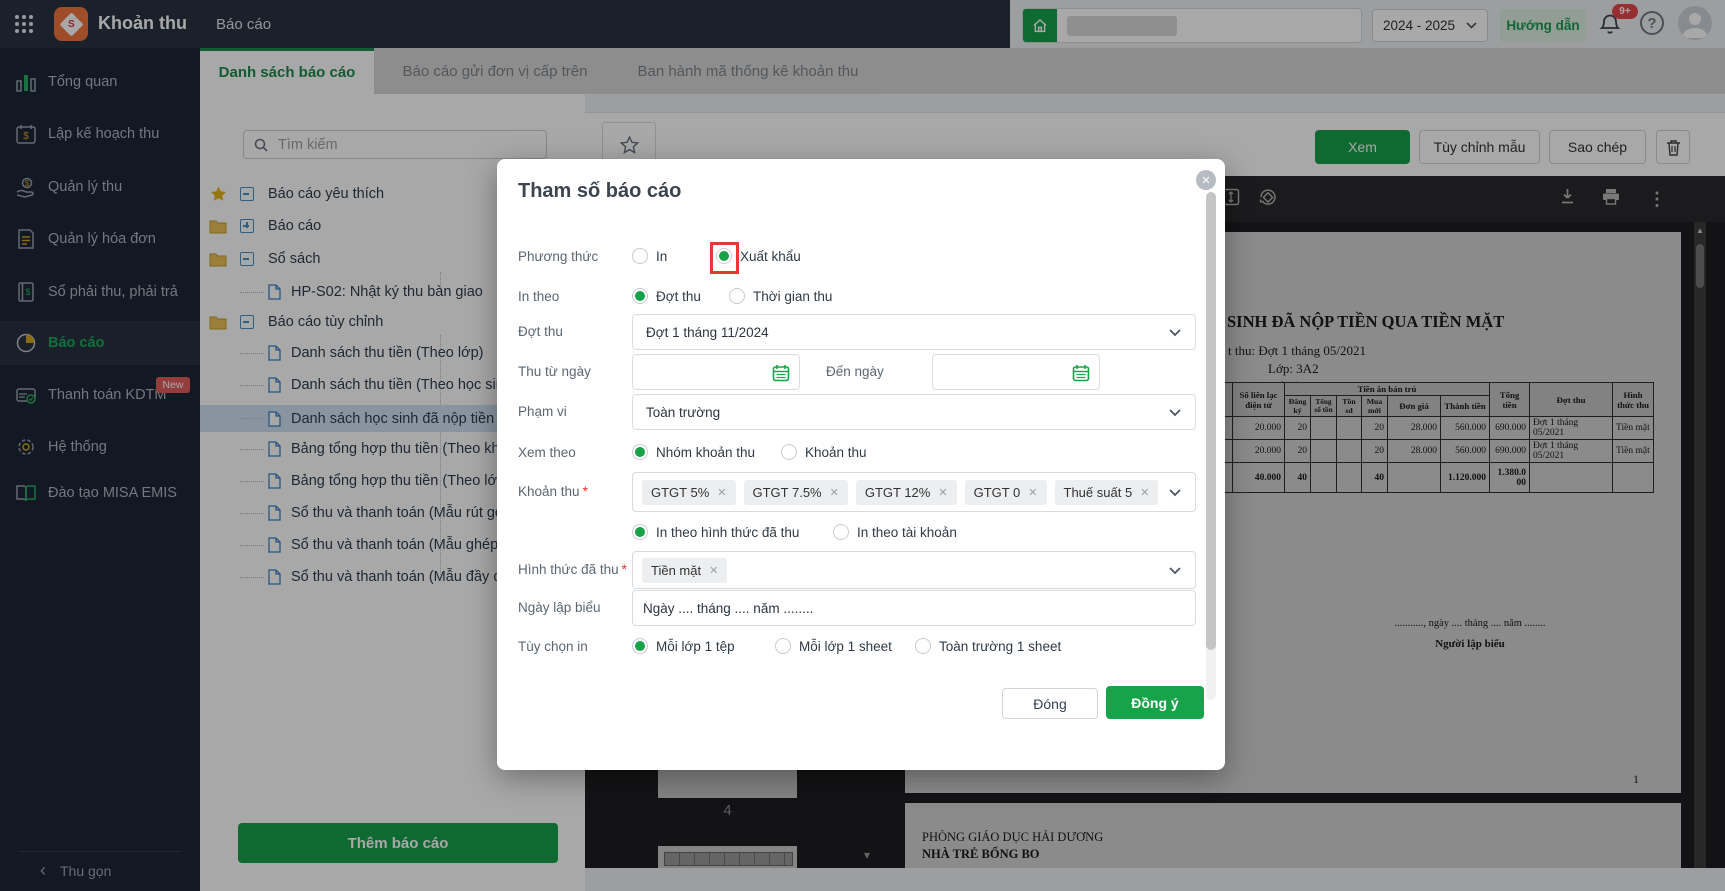  I want to click on hinh-thuc-da-thu-multiselect: Tiền mặt ✕, so click(914, 570).